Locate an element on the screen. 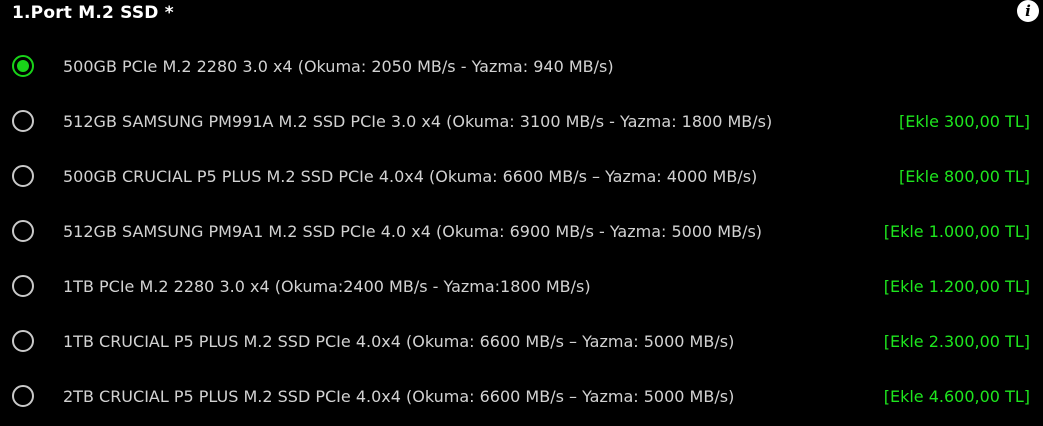  radio-button-selected is located at coordinates (23, 66).